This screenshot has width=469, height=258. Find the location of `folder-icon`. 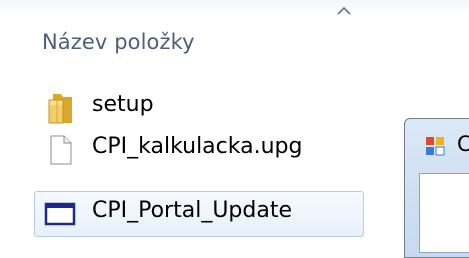

folder-icon is located at coordinates (60, 109).